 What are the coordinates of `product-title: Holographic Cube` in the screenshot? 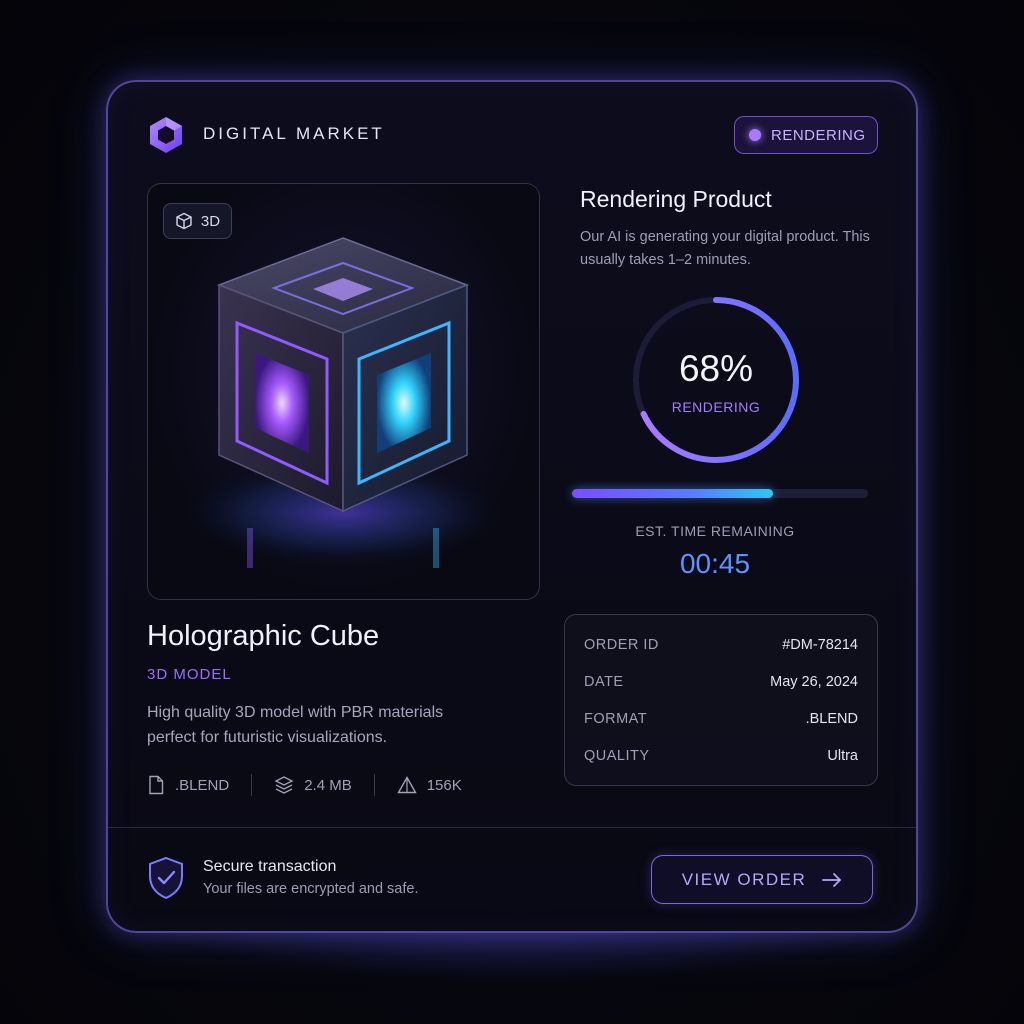 It's located at (263, 636).